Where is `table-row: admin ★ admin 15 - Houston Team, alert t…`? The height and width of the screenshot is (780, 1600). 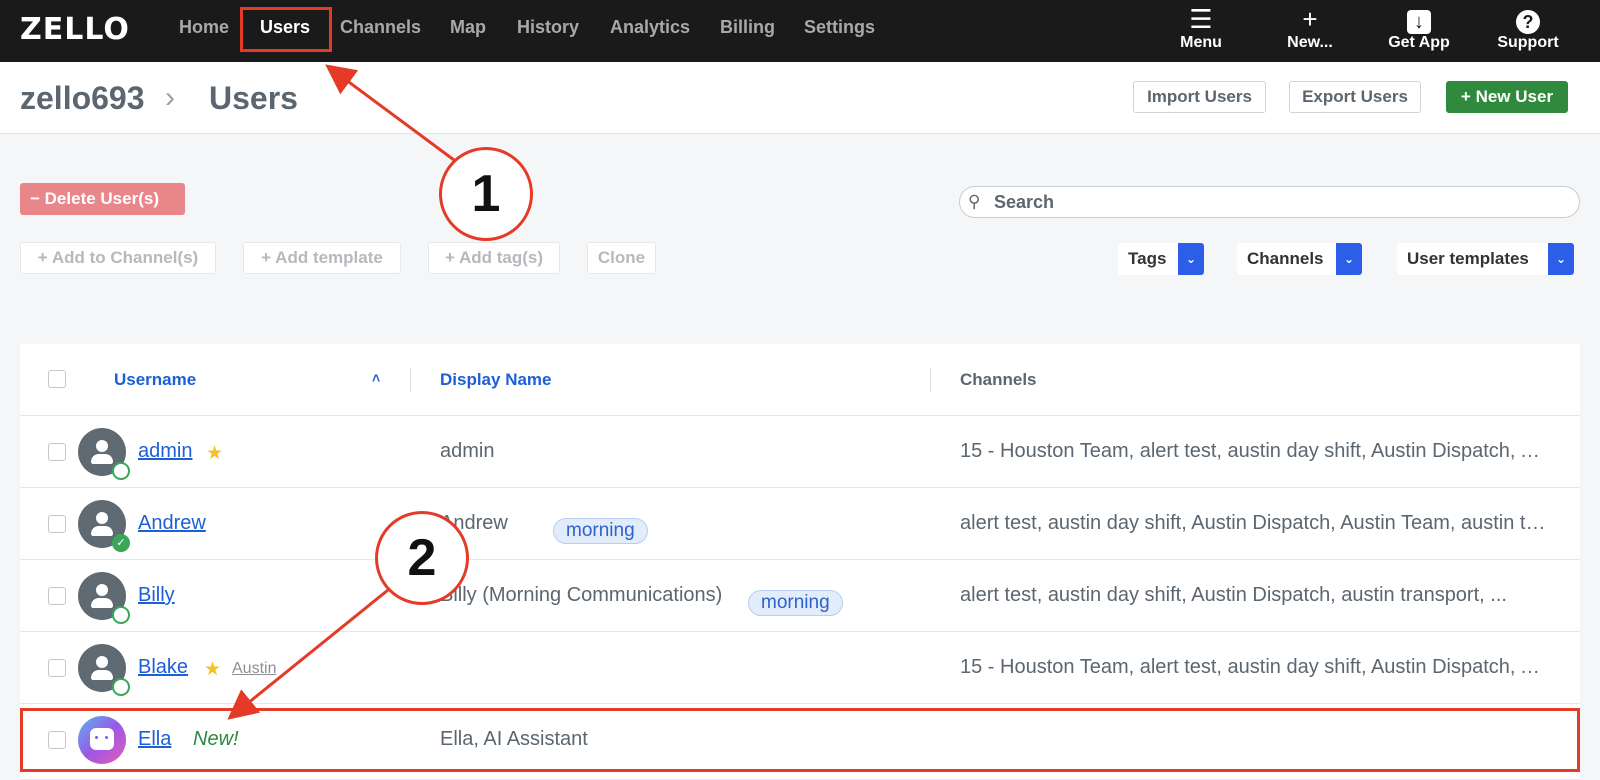 table-row: admin ★ admin 15 - Houston Team, alert t… is located at coordinates (800, 452).